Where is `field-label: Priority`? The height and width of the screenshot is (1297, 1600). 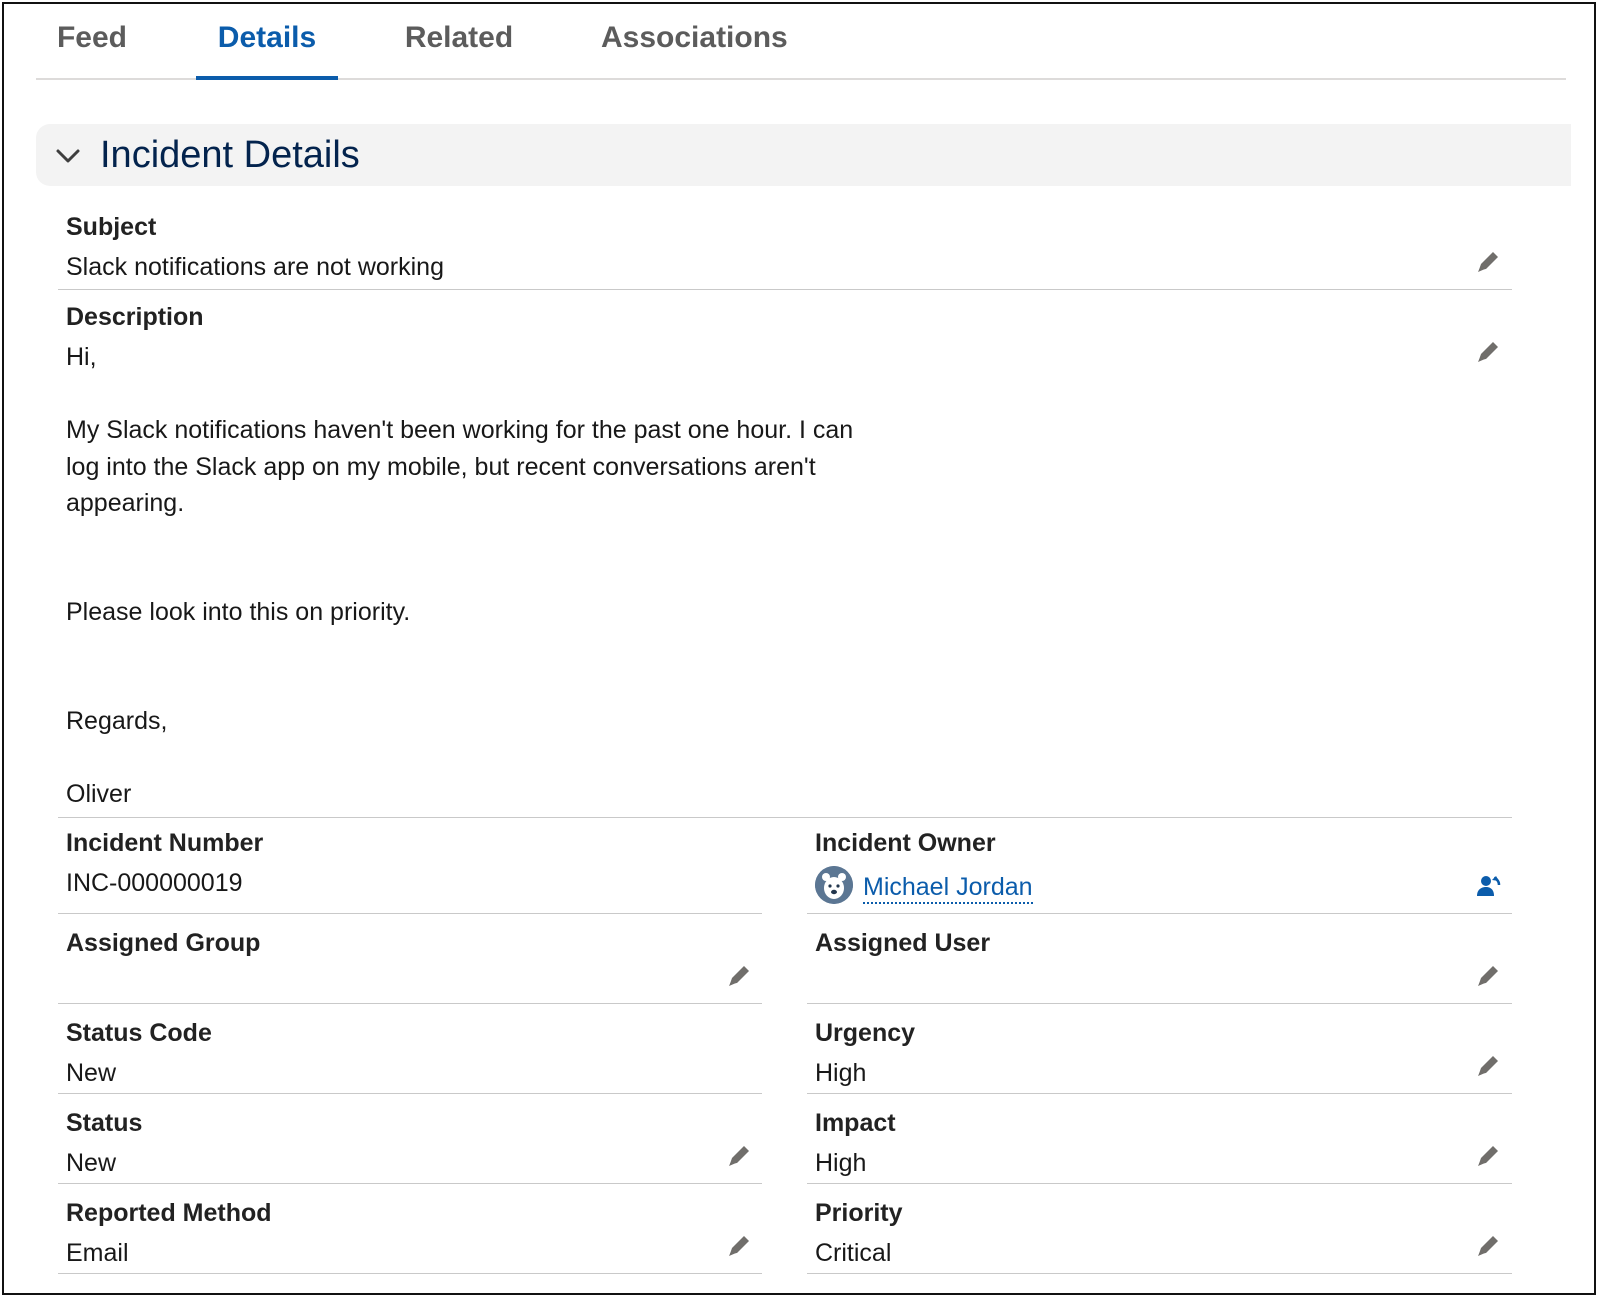
field-label: Priority is located at coordinates (859, 1213).